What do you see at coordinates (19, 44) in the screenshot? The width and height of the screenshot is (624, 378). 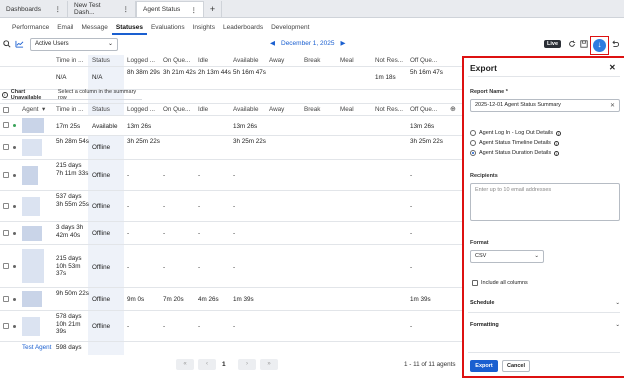 I see `chart-icon` at bounding box center [19, 44].